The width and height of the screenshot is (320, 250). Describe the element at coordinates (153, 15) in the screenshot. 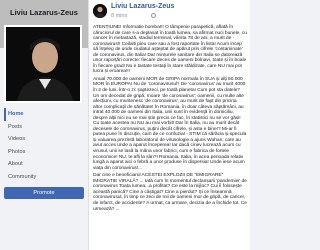

I see `globe-icon` at that location.